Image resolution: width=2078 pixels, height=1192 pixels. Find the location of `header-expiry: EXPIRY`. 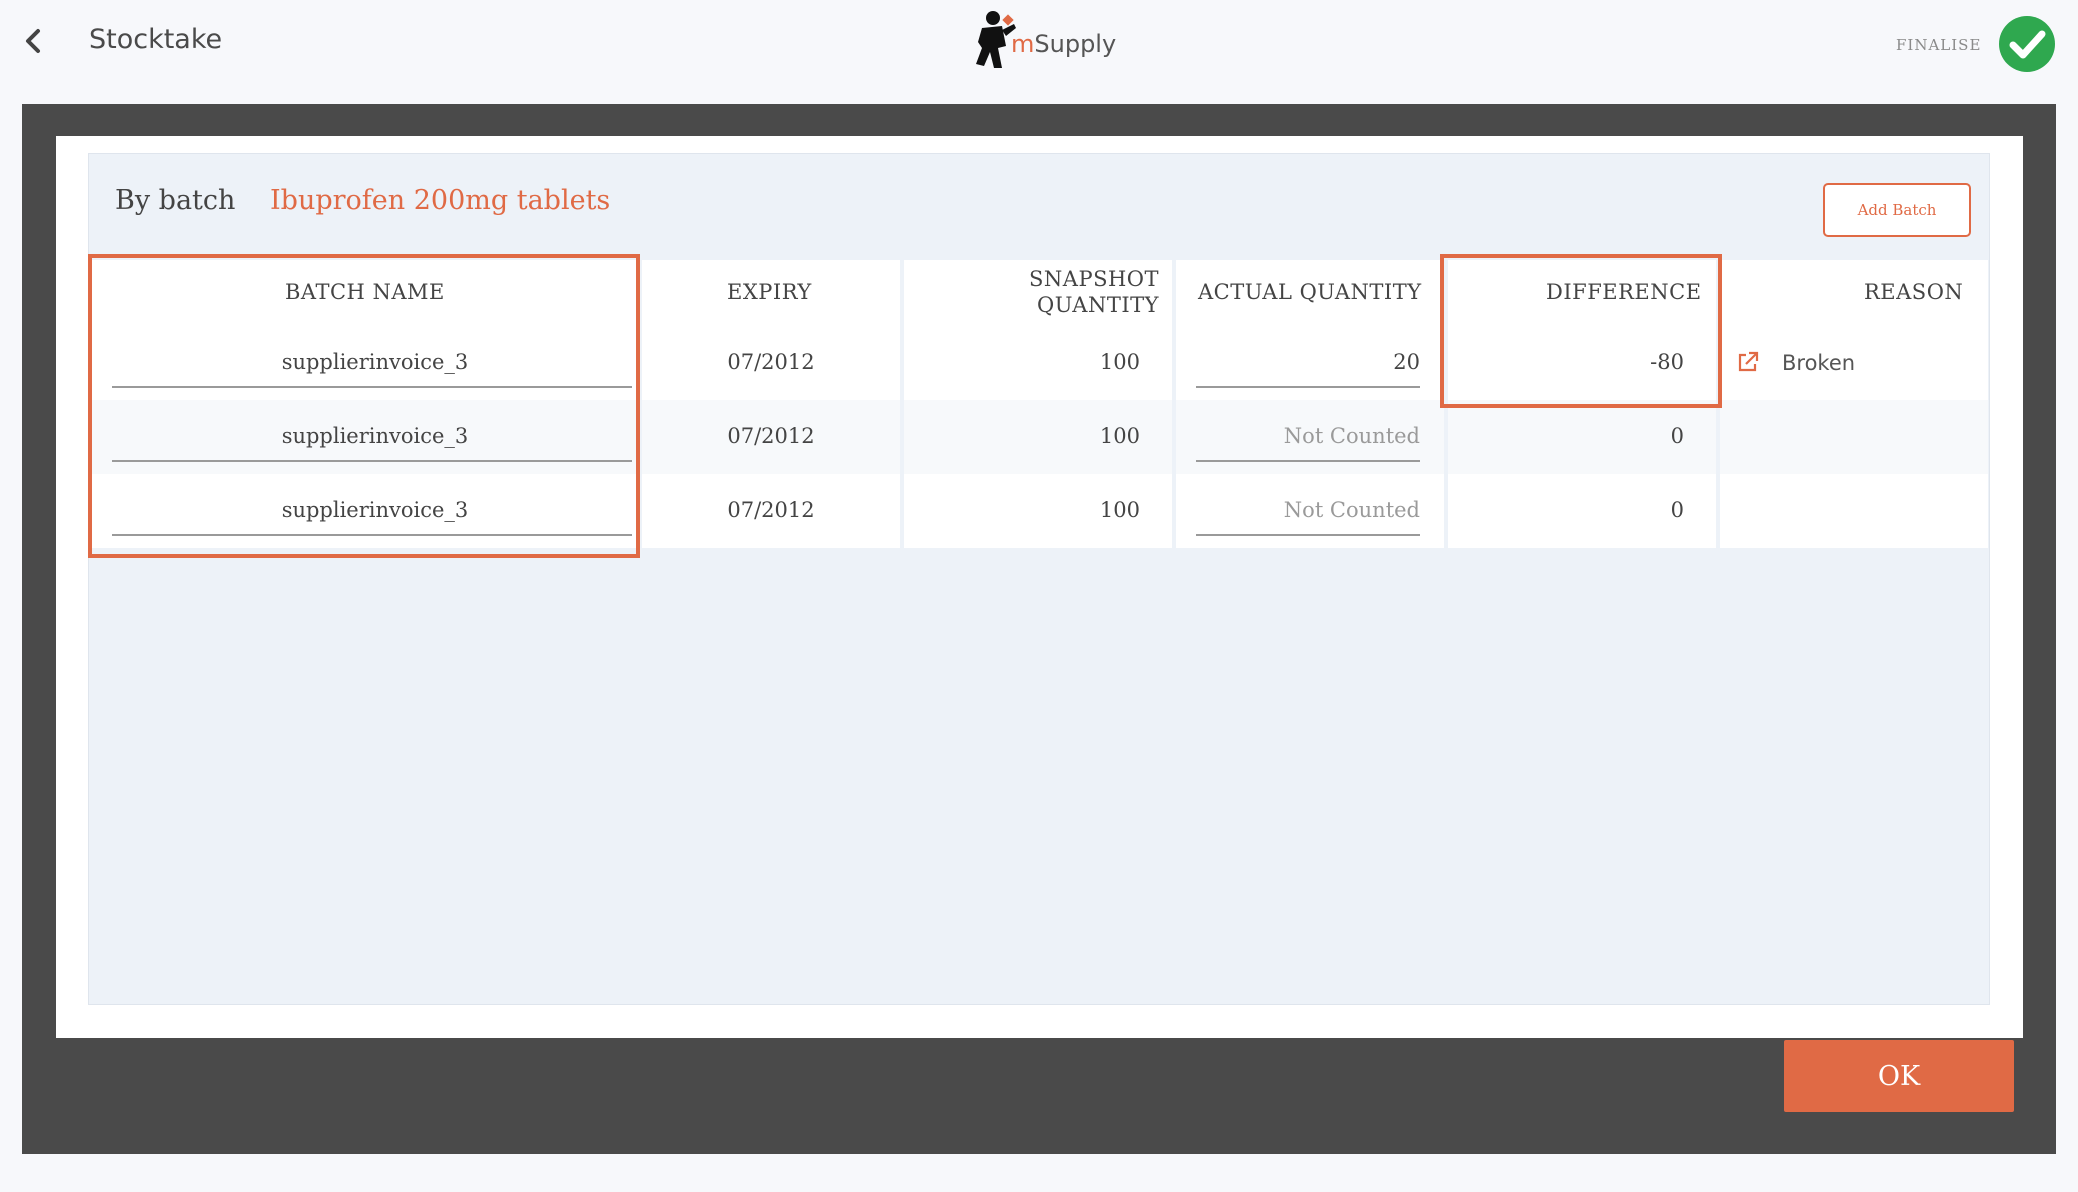

header-expiry: EXPIRY is located at coordinates (771, 293).